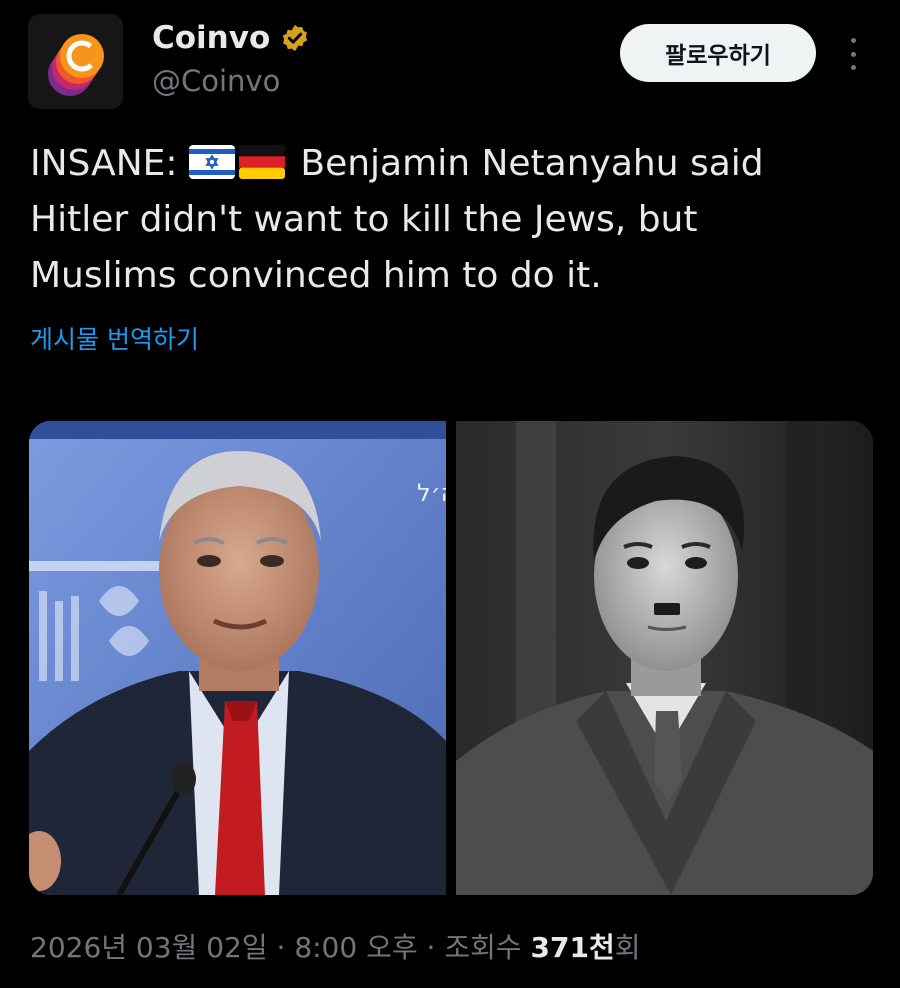  Describe the element at coordinates (364, 219) in the screenshot. I see `tweet-line-2: Hitler didn't want to kill the Jews, but` at that location.